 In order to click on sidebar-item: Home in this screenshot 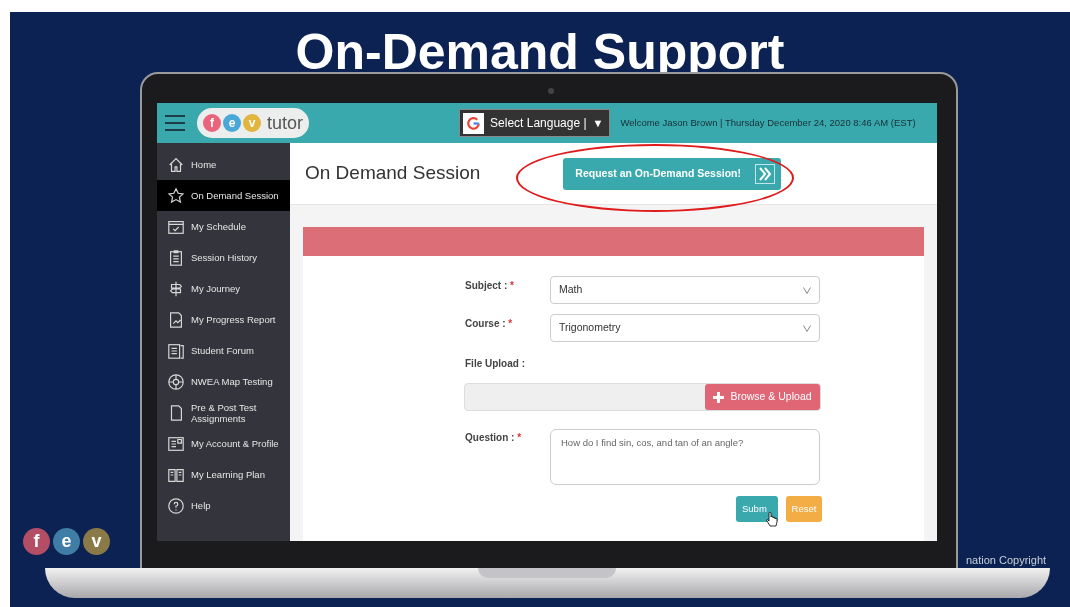, I will do `click(223, 164)`.